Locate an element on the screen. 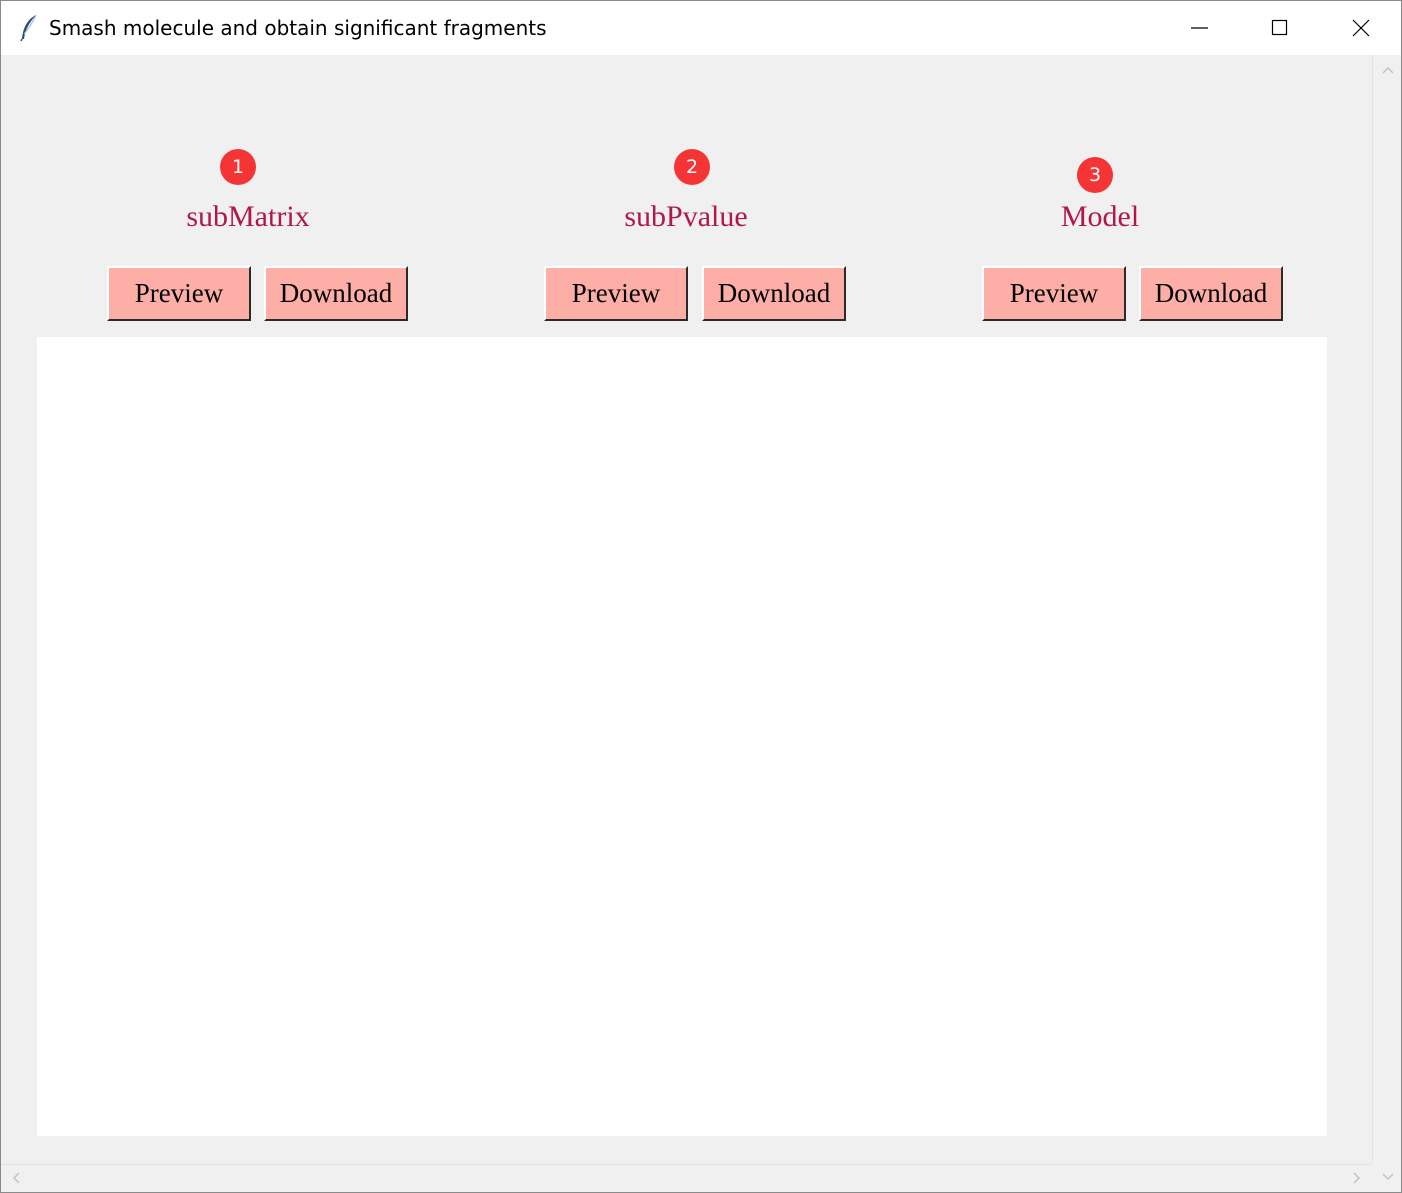 This screenshot has width=1402, height=1193. vertical-scrollbar is located at coordinates (1386, 618).